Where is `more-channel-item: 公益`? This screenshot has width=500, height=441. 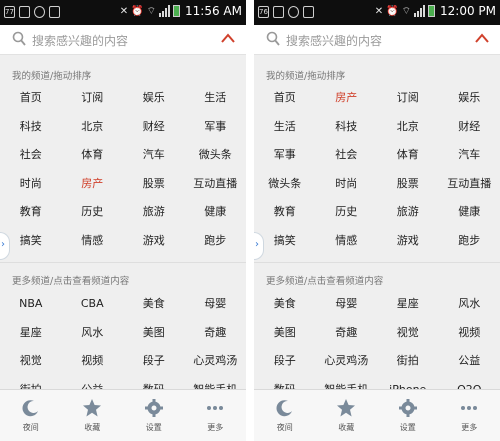
more-channel-item: 公益 is located at coordinates (469, 361).